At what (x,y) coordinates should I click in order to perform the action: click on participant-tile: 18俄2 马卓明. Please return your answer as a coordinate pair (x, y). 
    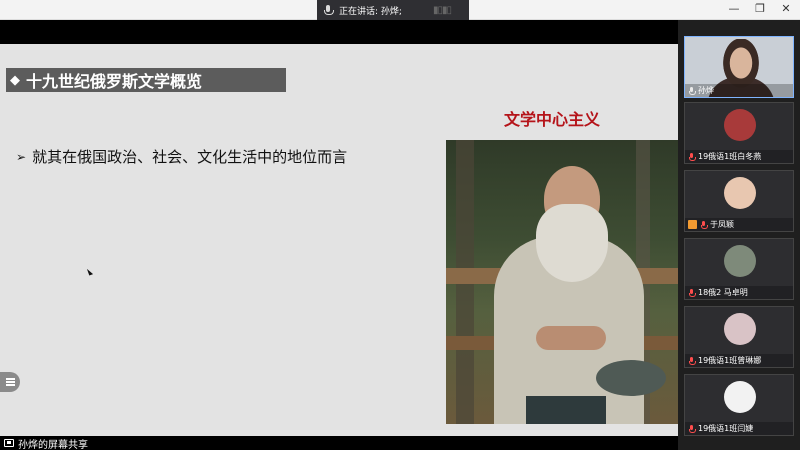
    Looking at the image, I should click on (739, 269).